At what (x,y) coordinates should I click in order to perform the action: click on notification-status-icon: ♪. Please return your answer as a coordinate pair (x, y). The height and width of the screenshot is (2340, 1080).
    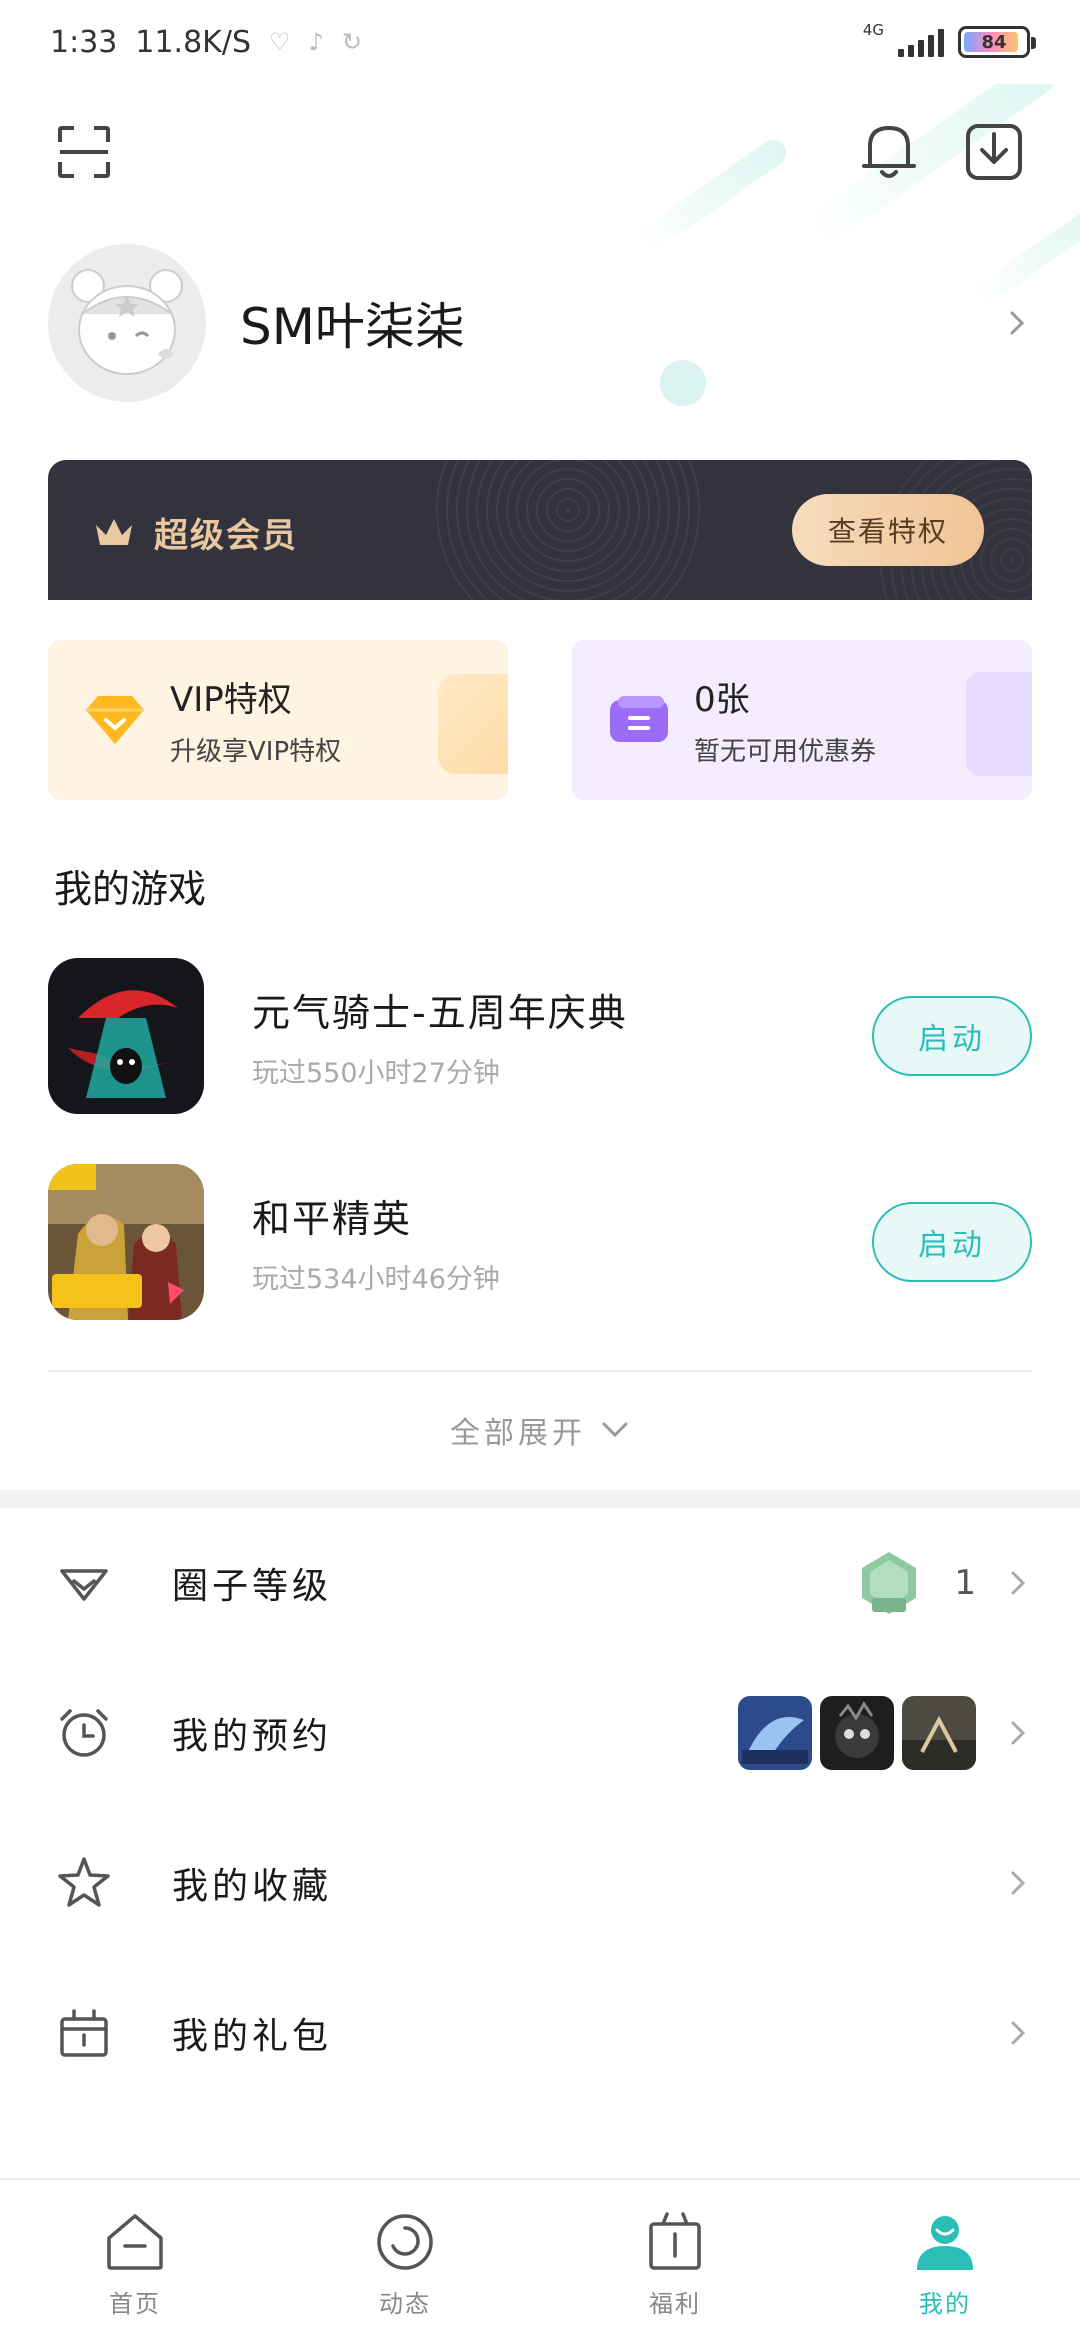
    Looking at the image, I should click on (316, 42).